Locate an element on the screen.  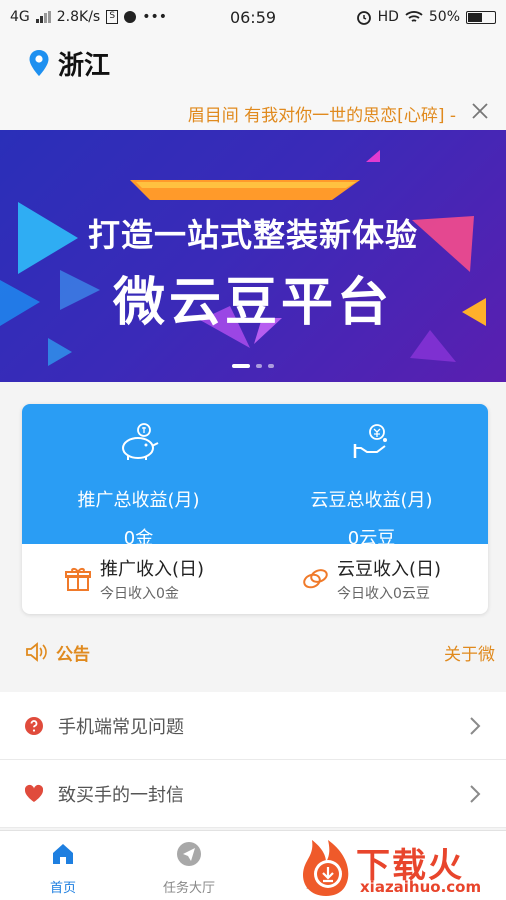
announcement-tag: 公告 is located at coordinates (73, 654).